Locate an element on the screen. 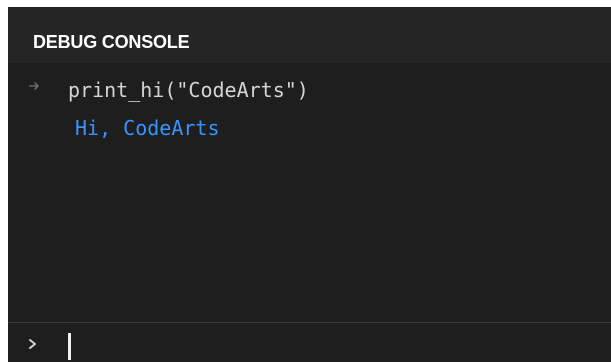  console-input is located at coordinates (334, 343).